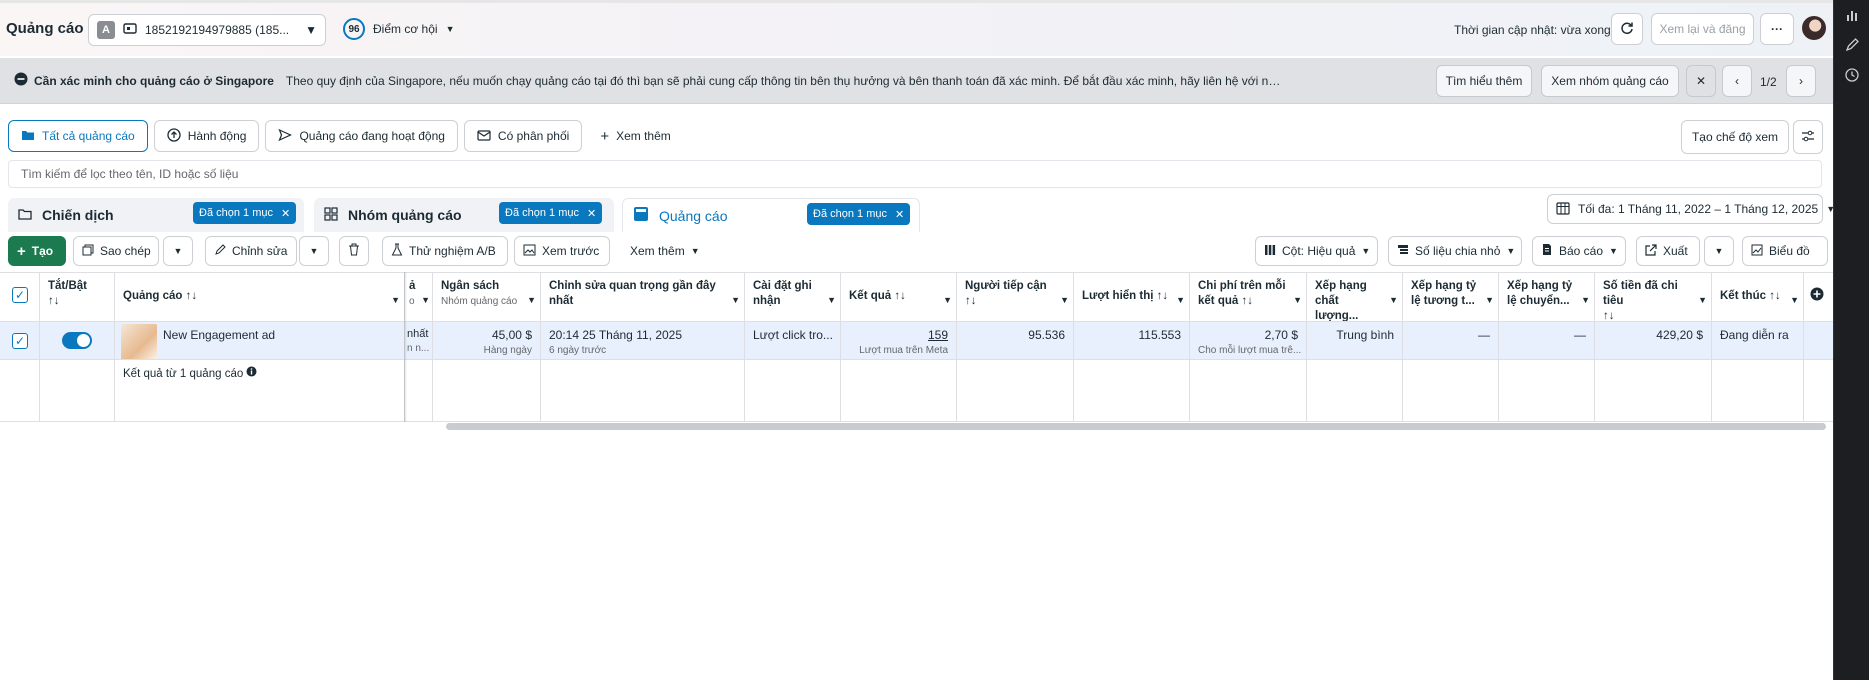  Describe the element at coordinates (665, 251) in the screenshot. I see `more-actions-button: Xem thêm ▼` at that location.